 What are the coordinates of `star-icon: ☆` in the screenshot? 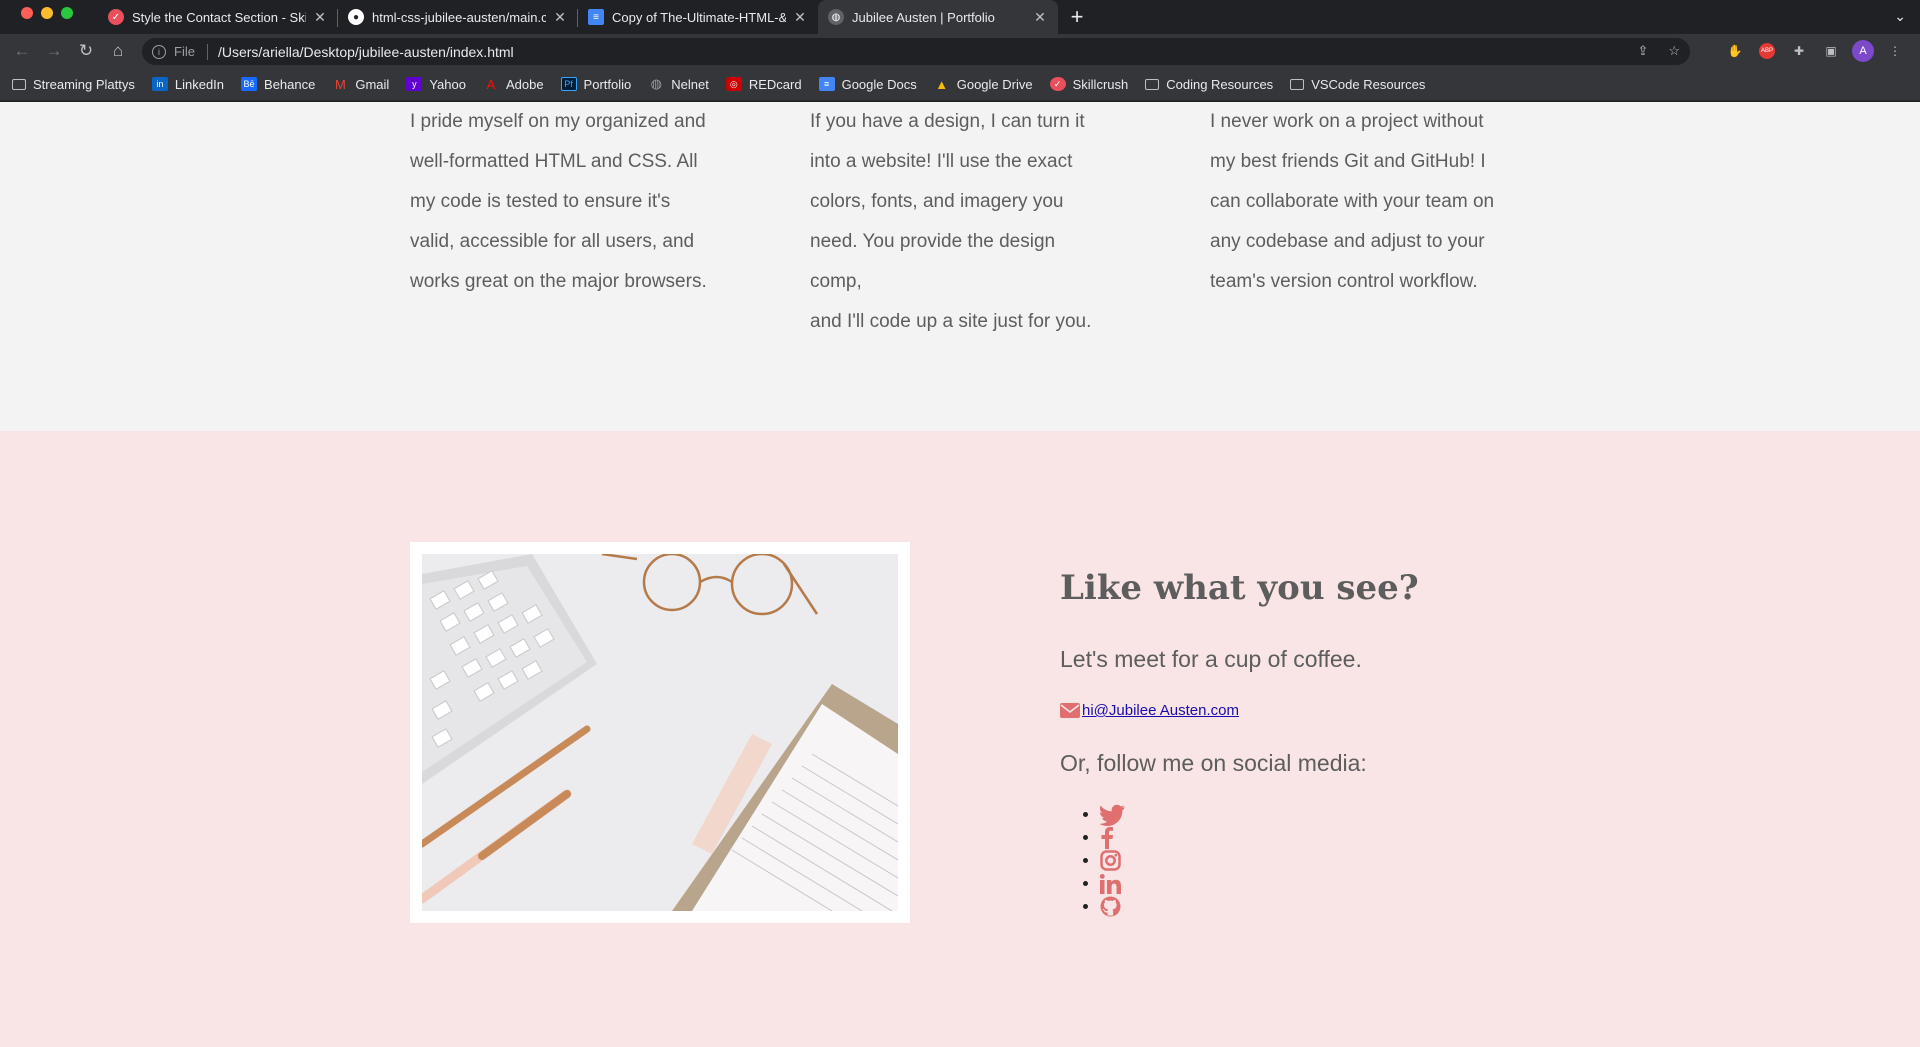 It's located at (1674, 51).